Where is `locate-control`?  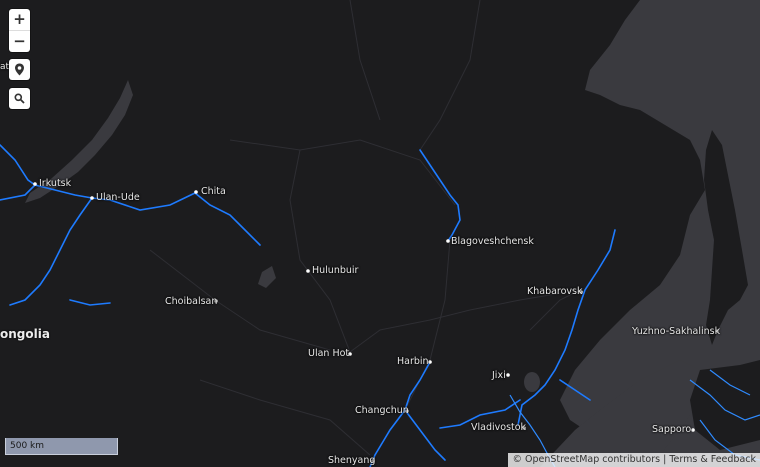 locate-control is located at coordinates (19, 69).